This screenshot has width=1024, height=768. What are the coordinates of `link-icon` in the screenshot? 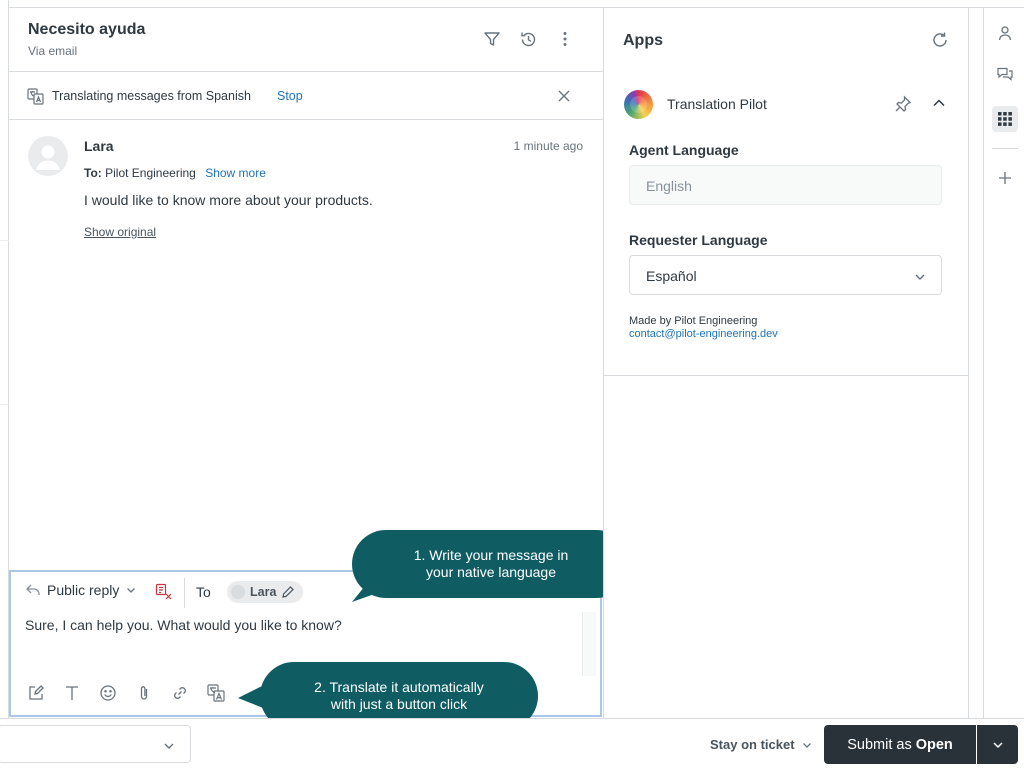 It's located at (182, 695).